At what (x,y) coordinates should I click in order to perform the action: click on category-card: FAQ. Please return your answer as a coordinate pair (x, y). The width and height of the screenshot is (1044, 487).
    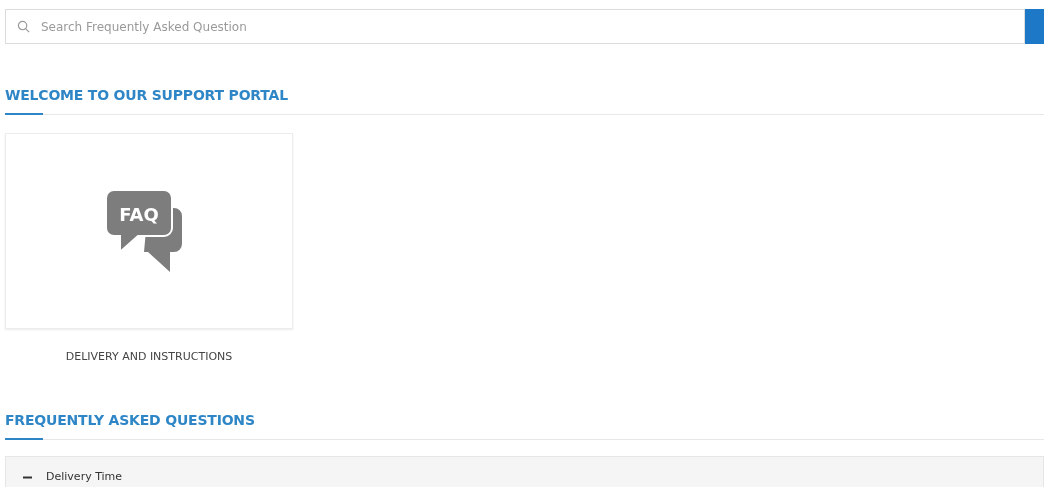
    Looking at the image, I should click on (149, 231).